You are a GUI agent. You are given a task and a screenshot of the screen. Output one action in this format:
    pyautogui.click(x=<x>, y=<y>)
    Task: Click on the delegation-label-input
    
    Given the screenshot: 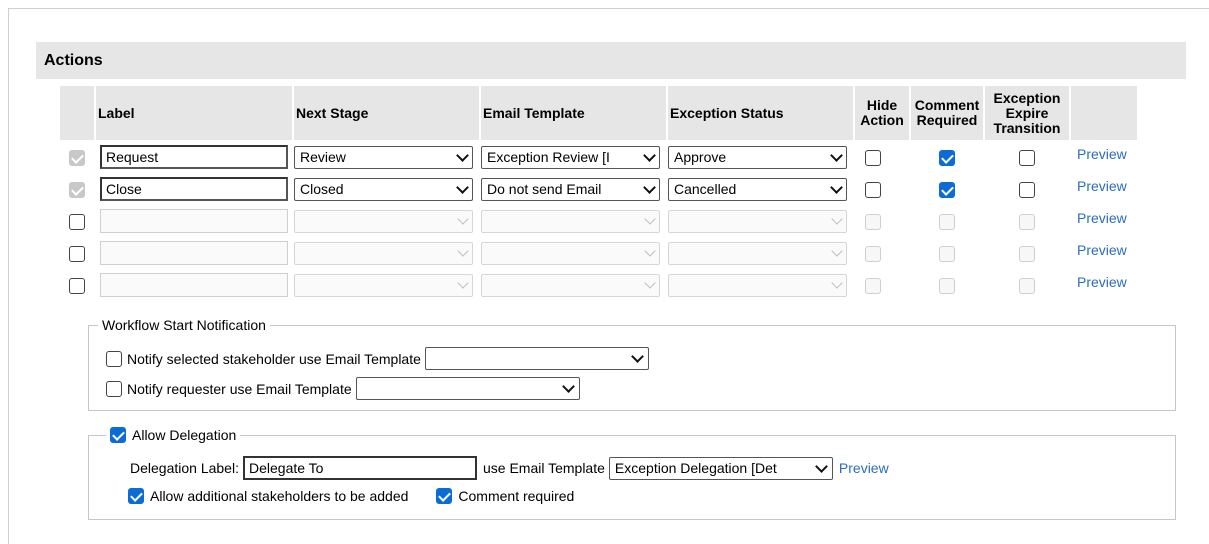 What is the action you would take?
    pyautogui.click(x=359, y=468)
    